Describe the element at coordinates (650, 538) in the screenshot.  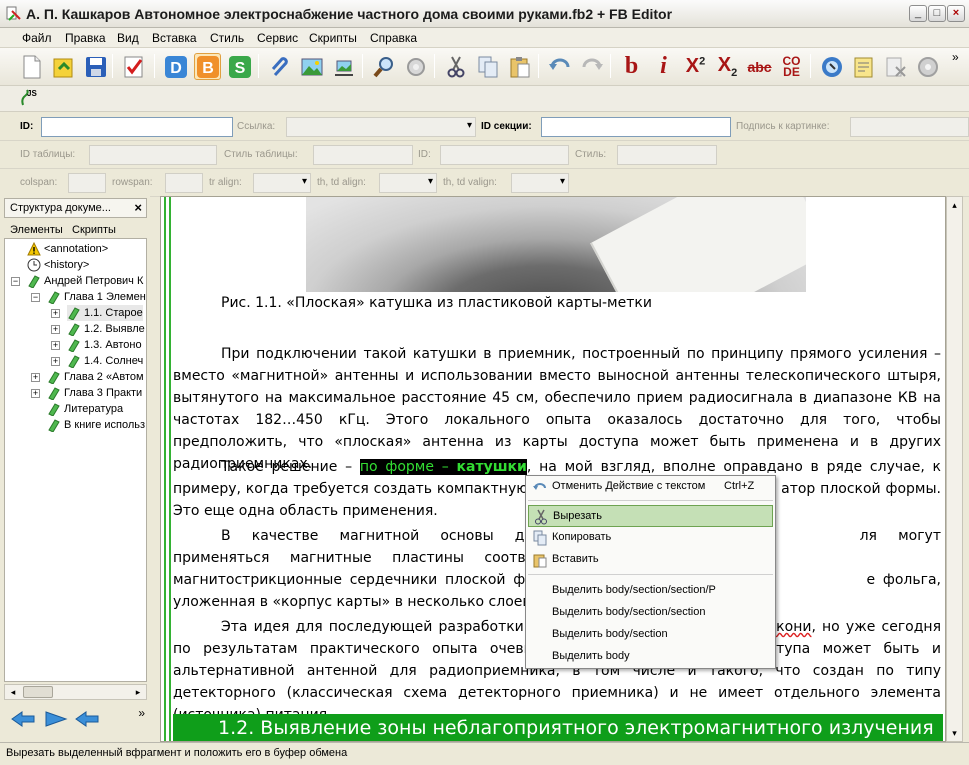
I see `menu-item-copy: Копировать` at that location.